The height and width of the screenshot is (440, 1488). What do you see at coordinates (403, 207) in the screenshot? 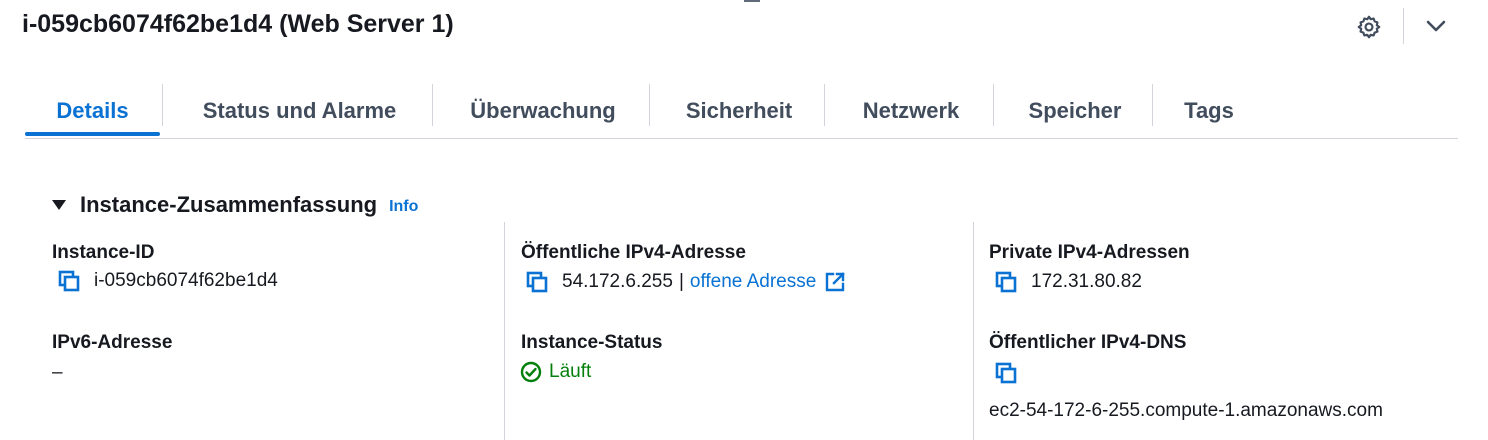
I see `info-link: Info` at bounding box center [403, 207].